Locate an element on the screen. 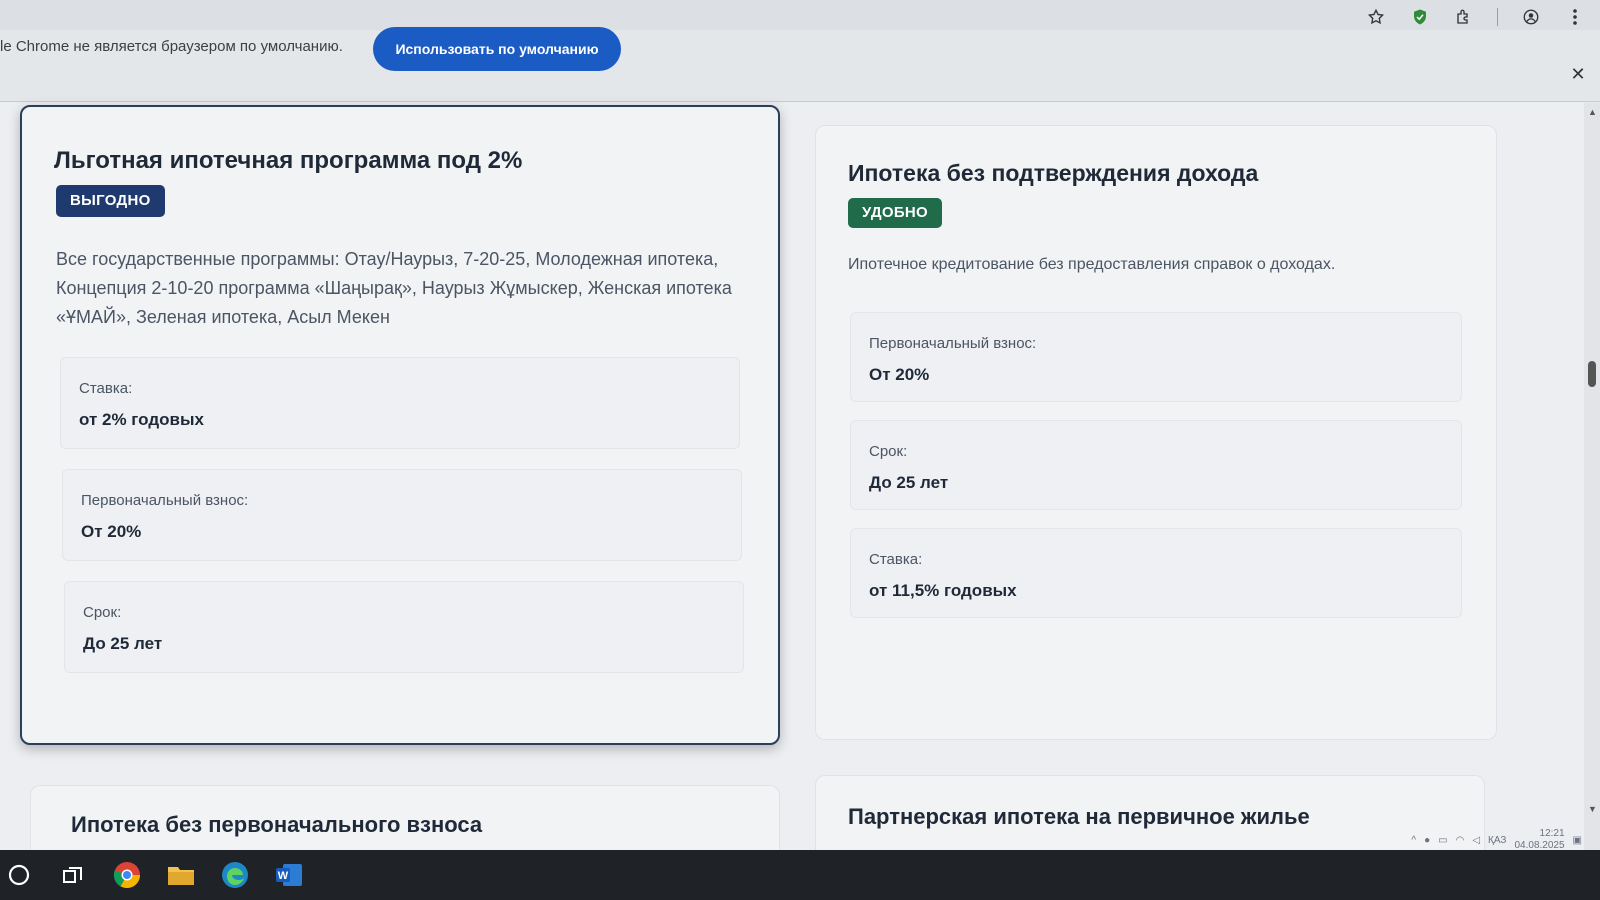  badge-profitable: ВЫГОДНО is located at coordinates (110, 201).